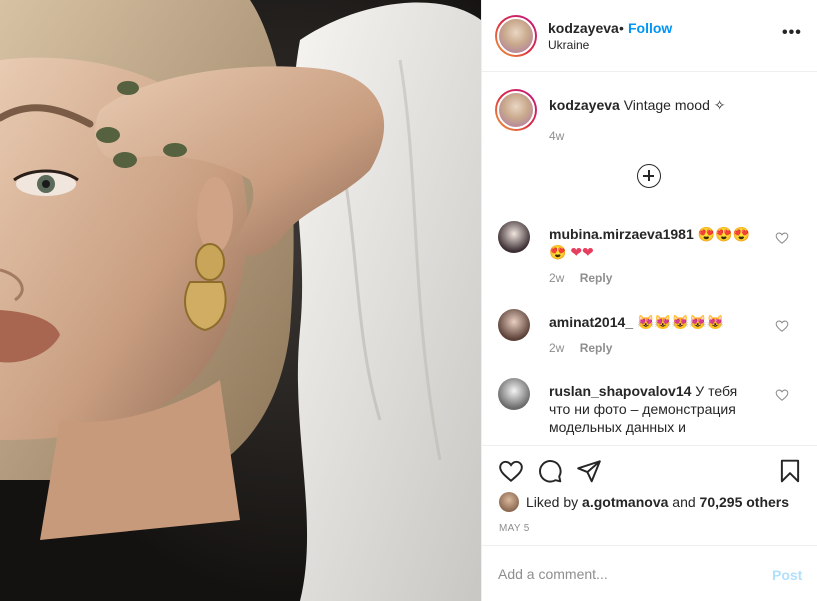  What do you see at coordinates (583, 28) in the screenshot?
I see `author-username: kodzayeva` at bounding box center [583, 28].